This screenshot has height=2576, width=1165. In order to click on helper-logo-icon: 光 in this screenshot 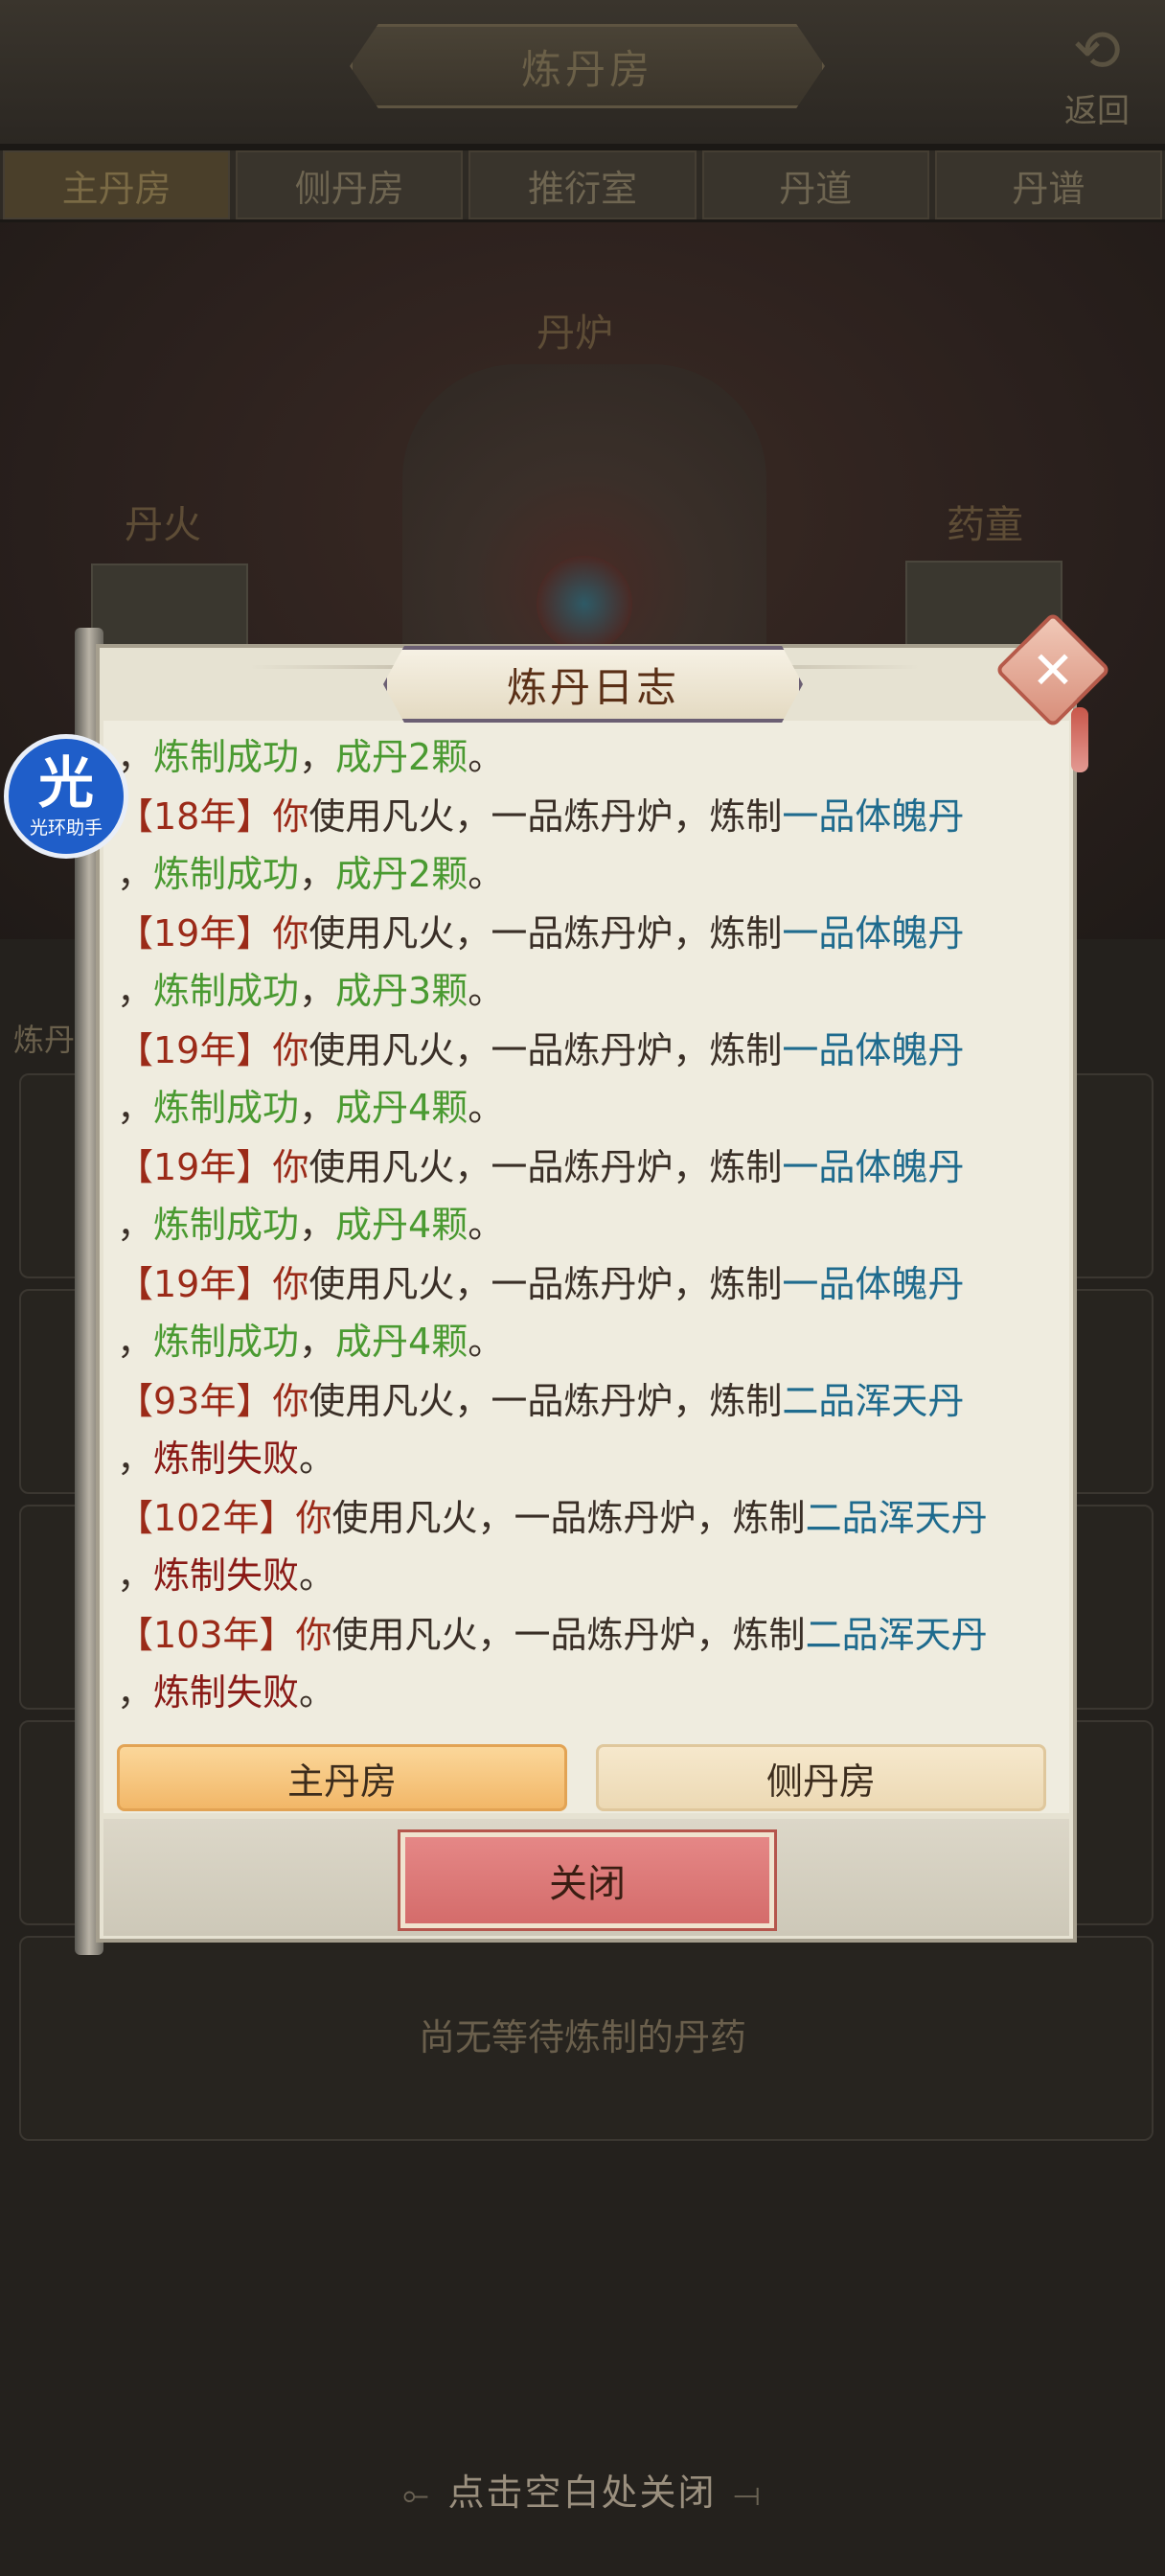, I will do `click(65, 782)`.